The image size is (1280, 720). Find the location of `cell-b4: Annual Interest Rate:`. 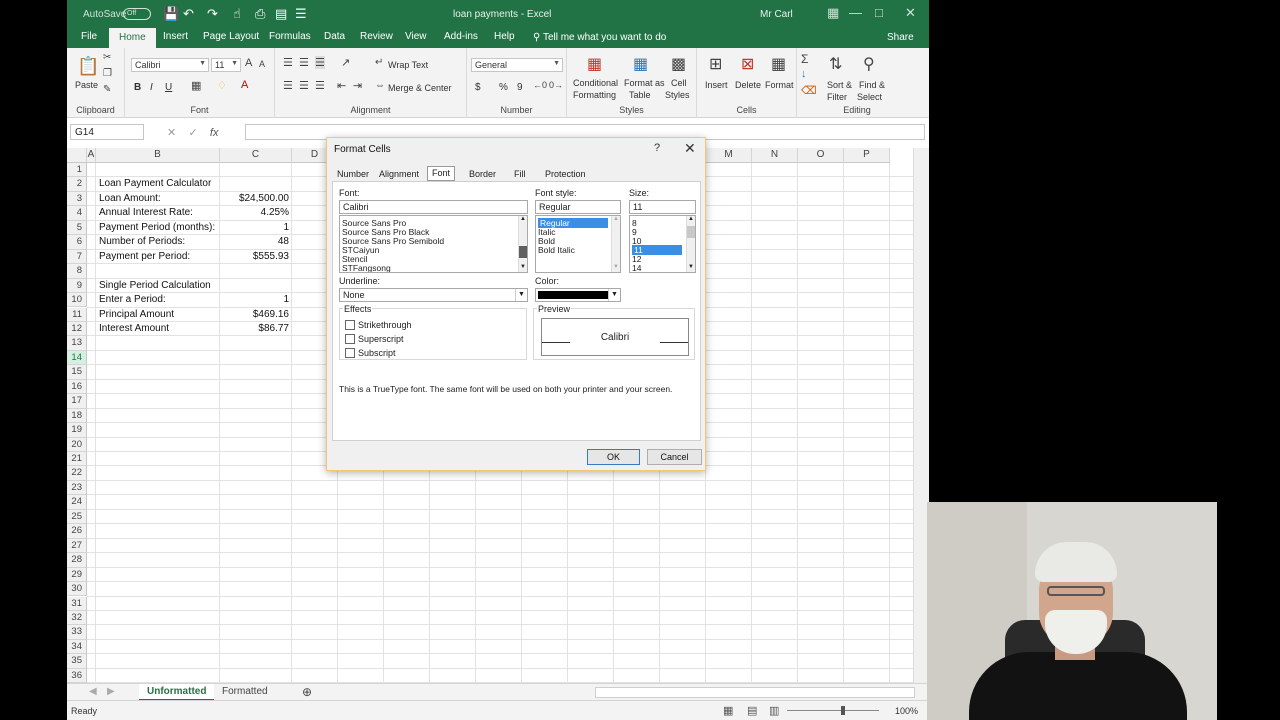

cell-b4: Annual Interest Rate: is located at coordinates (146, 212).